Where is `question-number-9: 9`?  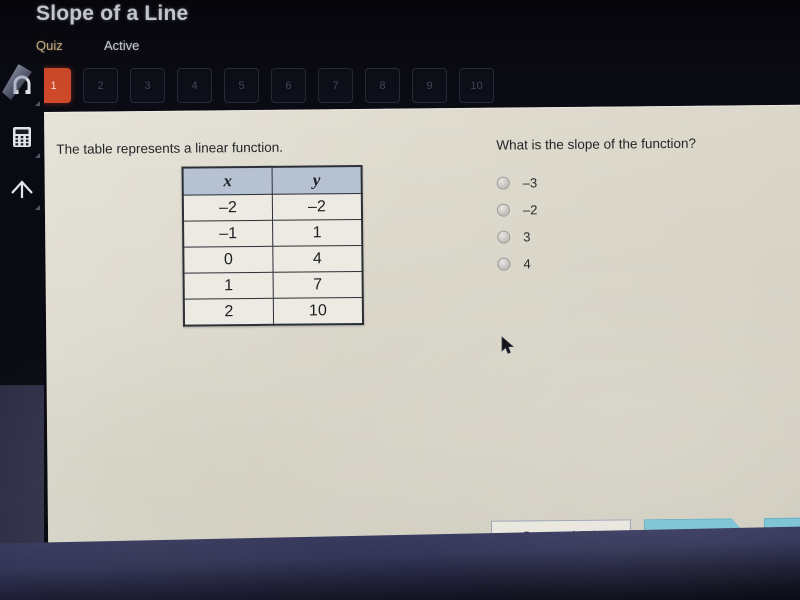
question-number-9: 9 is located at coordinates (429, 85).